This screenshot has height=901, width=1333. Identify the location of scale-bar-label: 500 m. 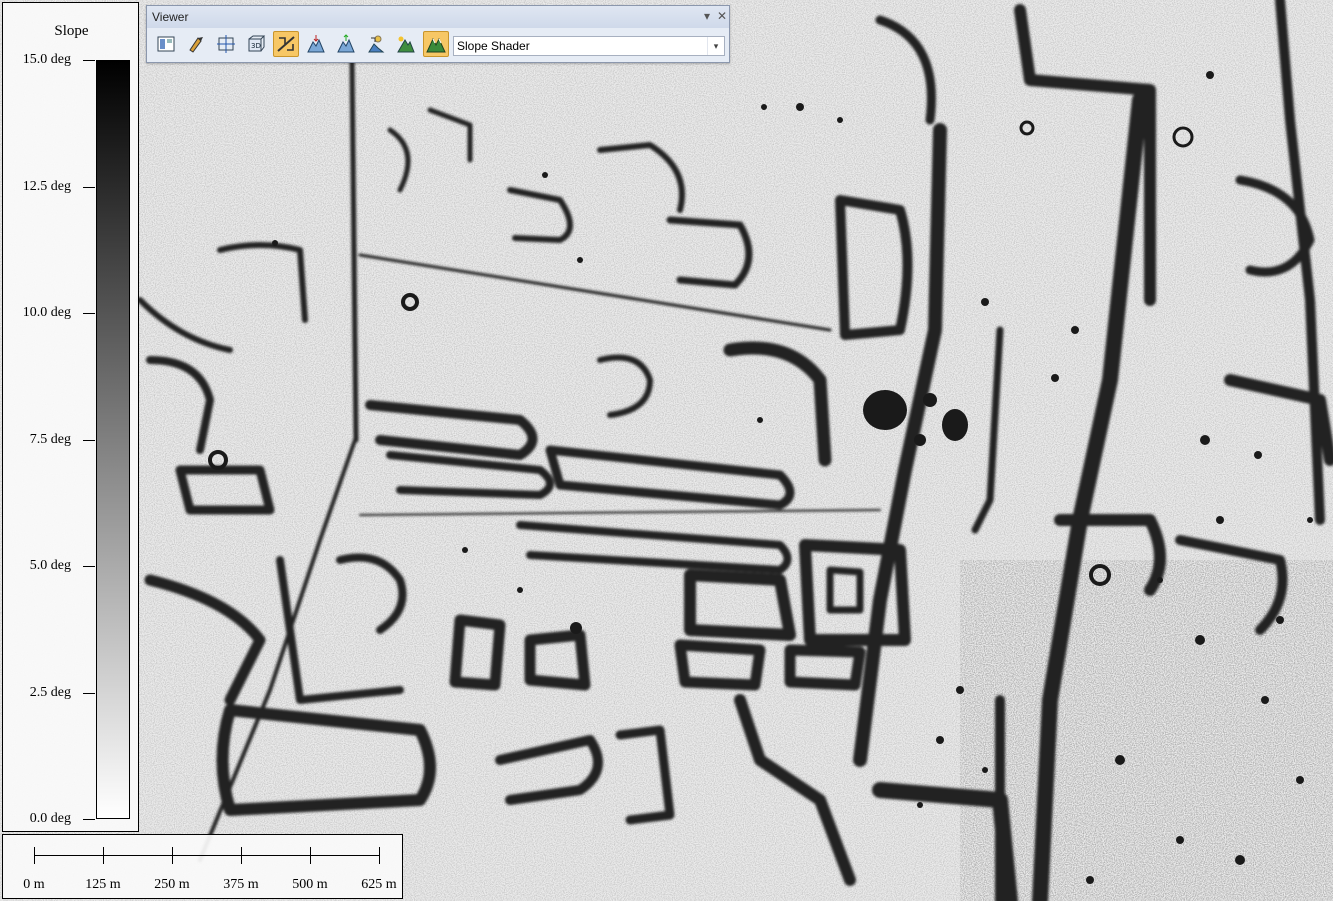
(310, 884).